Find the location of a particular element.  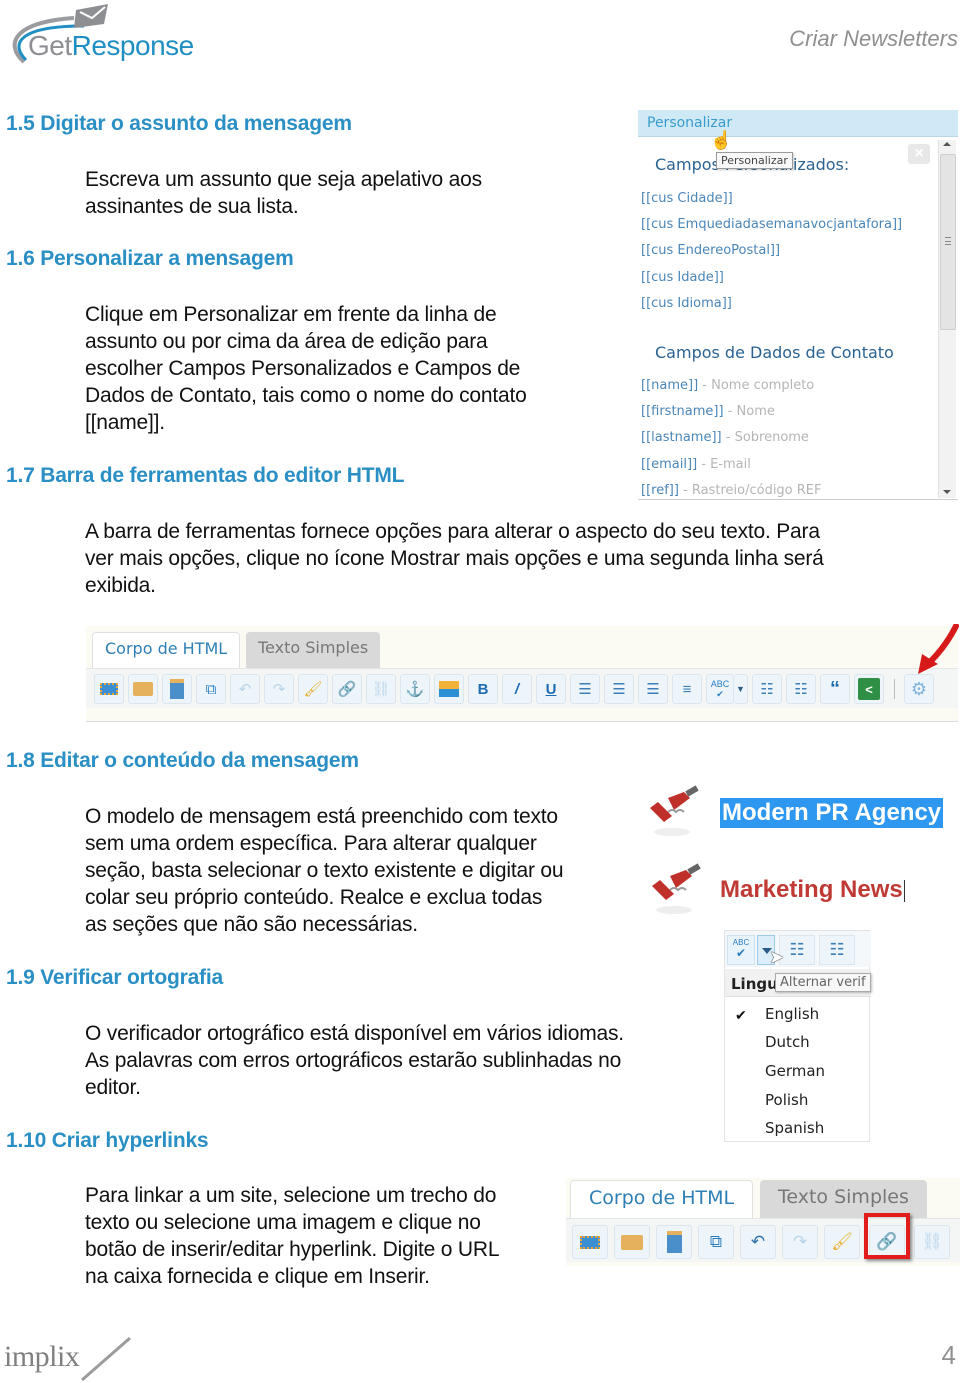

more-options-button: ⚙ is located at coordinates (919, 689).